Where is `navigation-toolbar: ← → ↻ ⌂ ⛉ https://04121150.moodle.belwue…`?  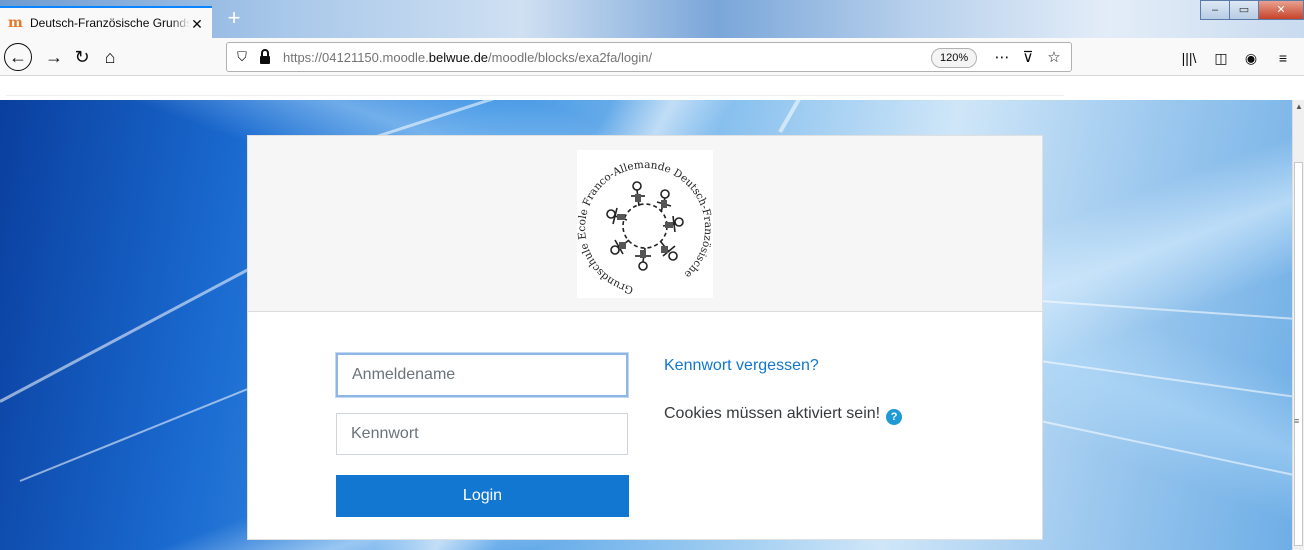
navigation-toolbar: ← → ↻ ⌂ ⛉ https://04121150.moodle.belwue… is located at coordinates (652, 57).